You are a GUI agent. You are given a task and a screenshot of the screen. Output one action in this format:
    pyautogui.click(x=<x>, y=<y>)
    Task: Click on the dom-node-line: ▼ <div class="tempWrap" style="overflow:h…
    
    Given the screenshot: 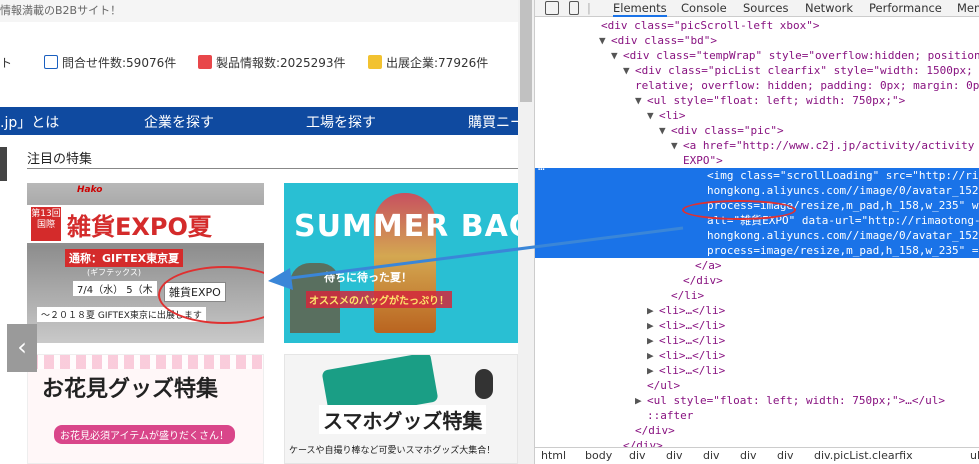 What is the action you would take?
    pyautogui.click(x=757, y=55)
    